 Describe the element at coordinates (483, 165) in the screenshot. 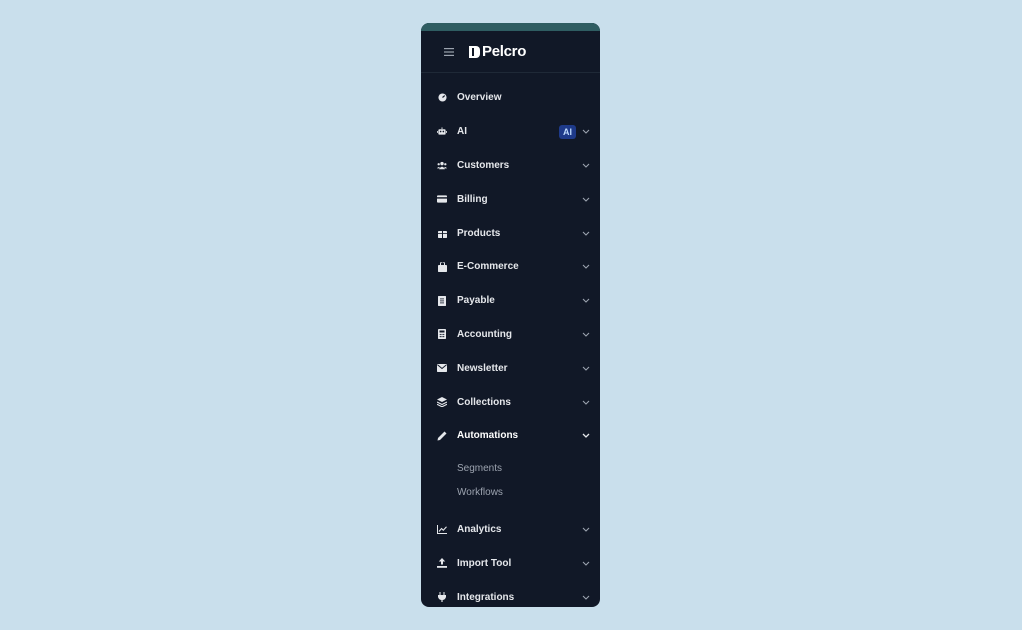

I see `nav-label: Customers` at that location.